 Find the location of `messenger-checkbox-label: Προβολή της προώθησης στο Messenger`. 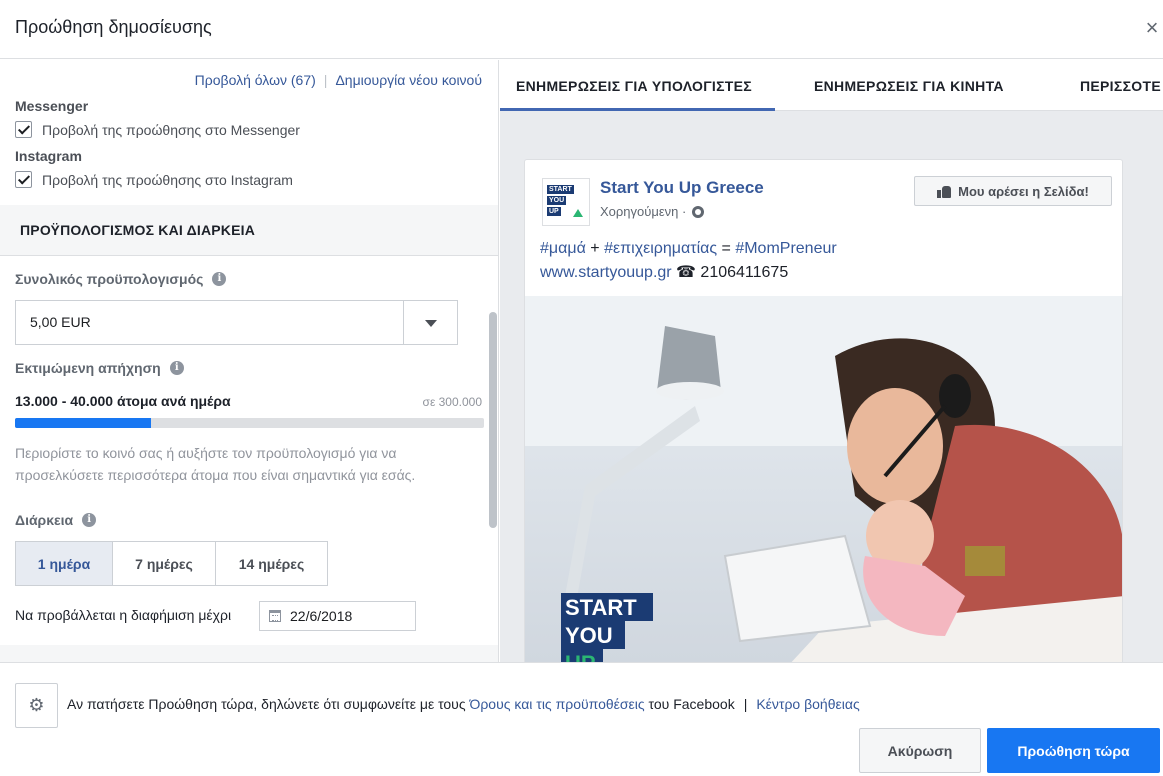

messenger-checkbox-label: Προβολή της προώθησης στο Messenger is located at coordinates (171, 129).